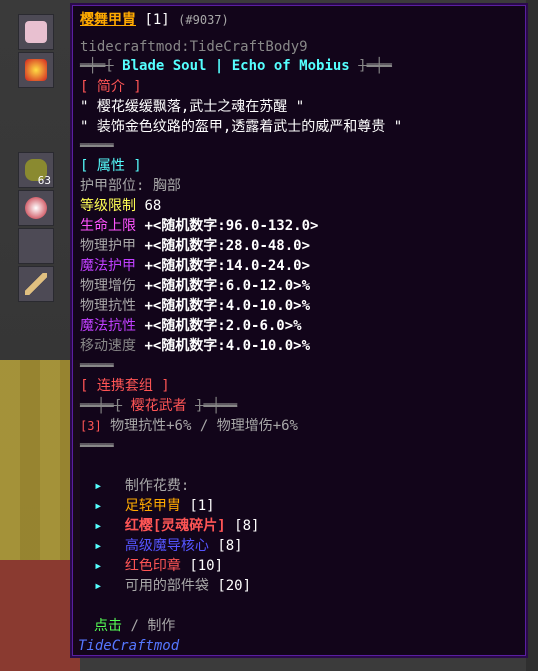  I want to click on stat-name: 生命上限, so click(108, 226).